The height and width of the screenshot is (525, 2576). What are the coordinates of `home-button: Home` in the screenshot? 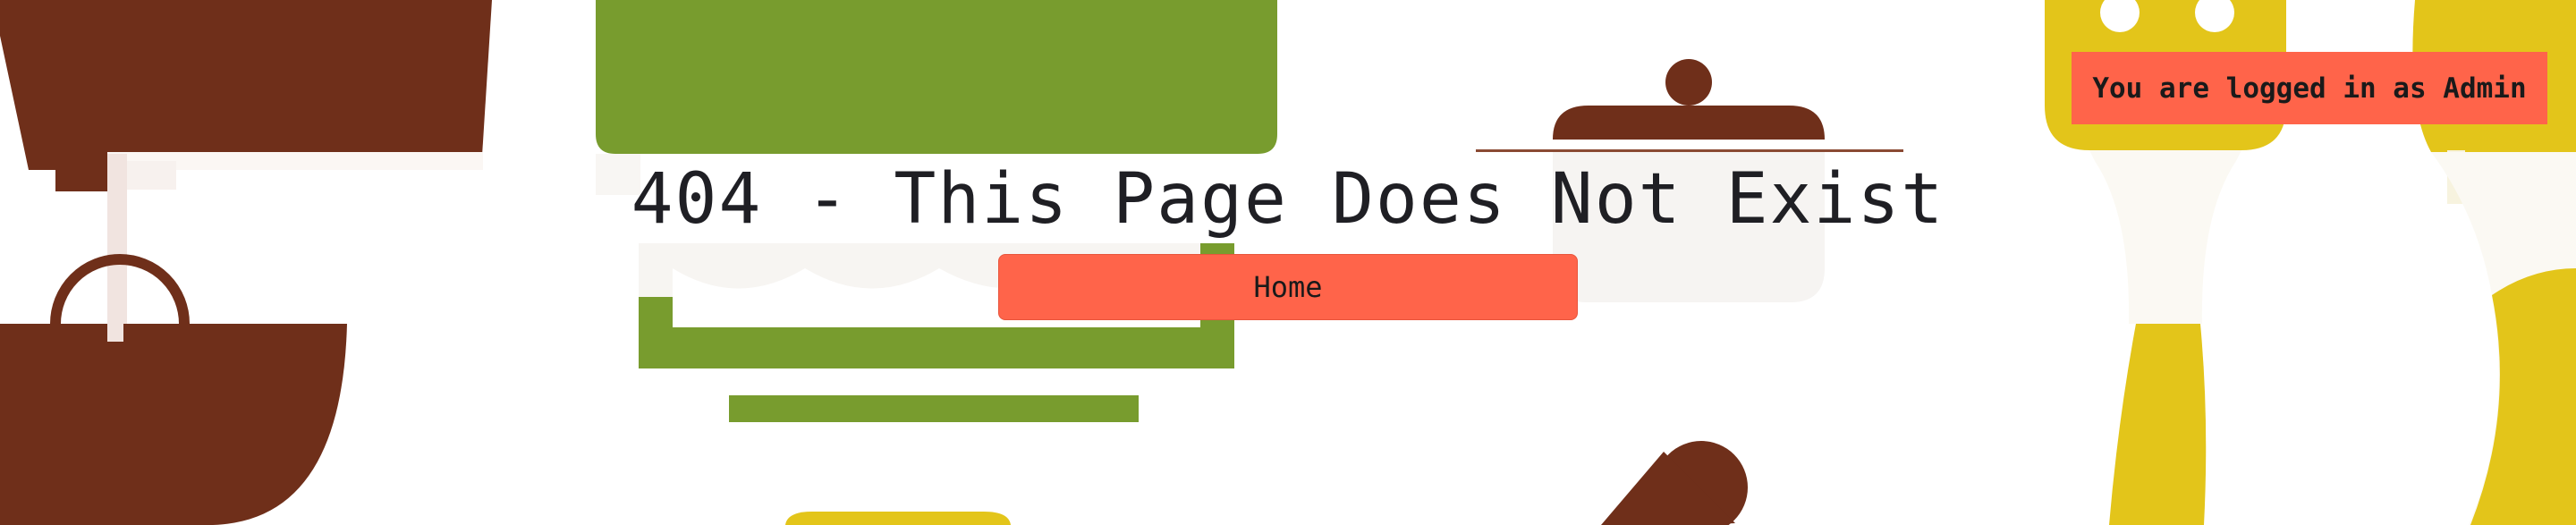 It's located at (1288, 287).